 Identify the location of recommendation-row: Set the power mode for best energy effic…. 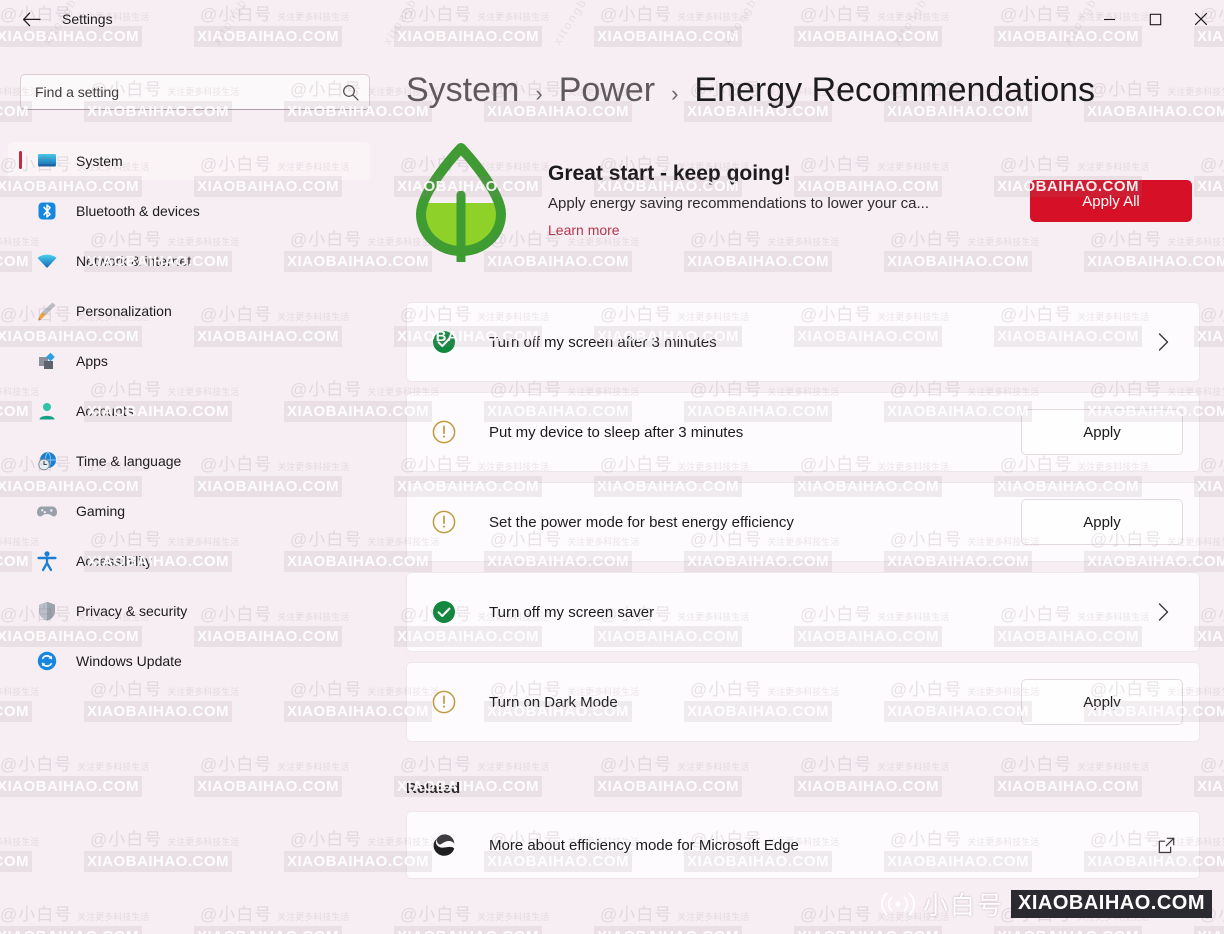
(803, 522).